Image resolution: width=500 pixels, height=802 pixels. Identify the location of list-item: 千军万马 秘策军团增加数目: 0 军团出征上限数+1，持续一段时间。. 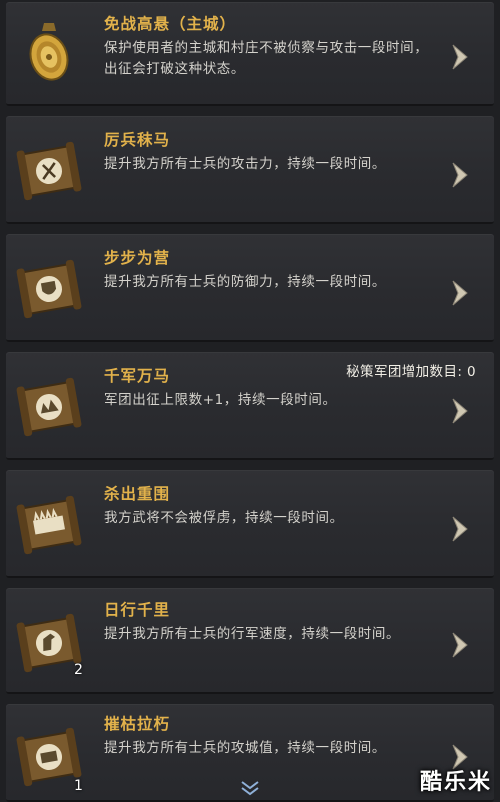
(250, 406).